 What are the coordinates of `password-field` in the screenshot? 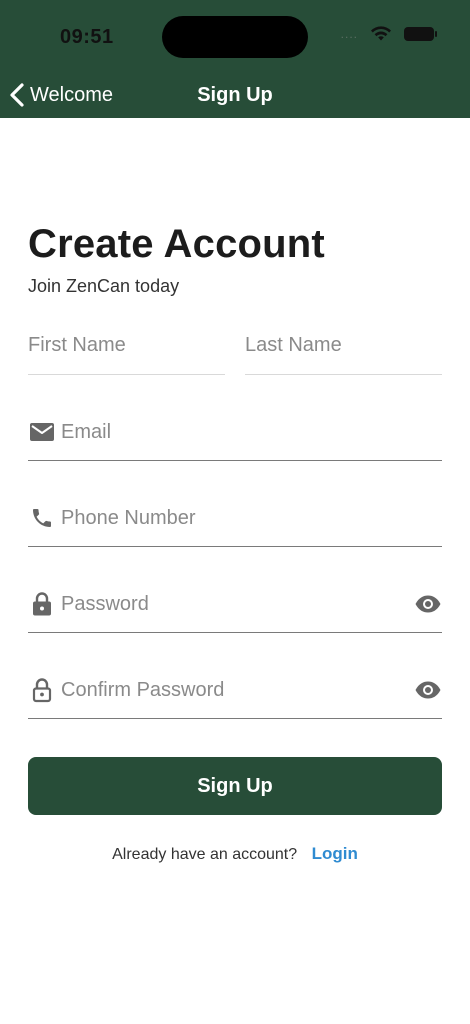 It's located at (237, 604).